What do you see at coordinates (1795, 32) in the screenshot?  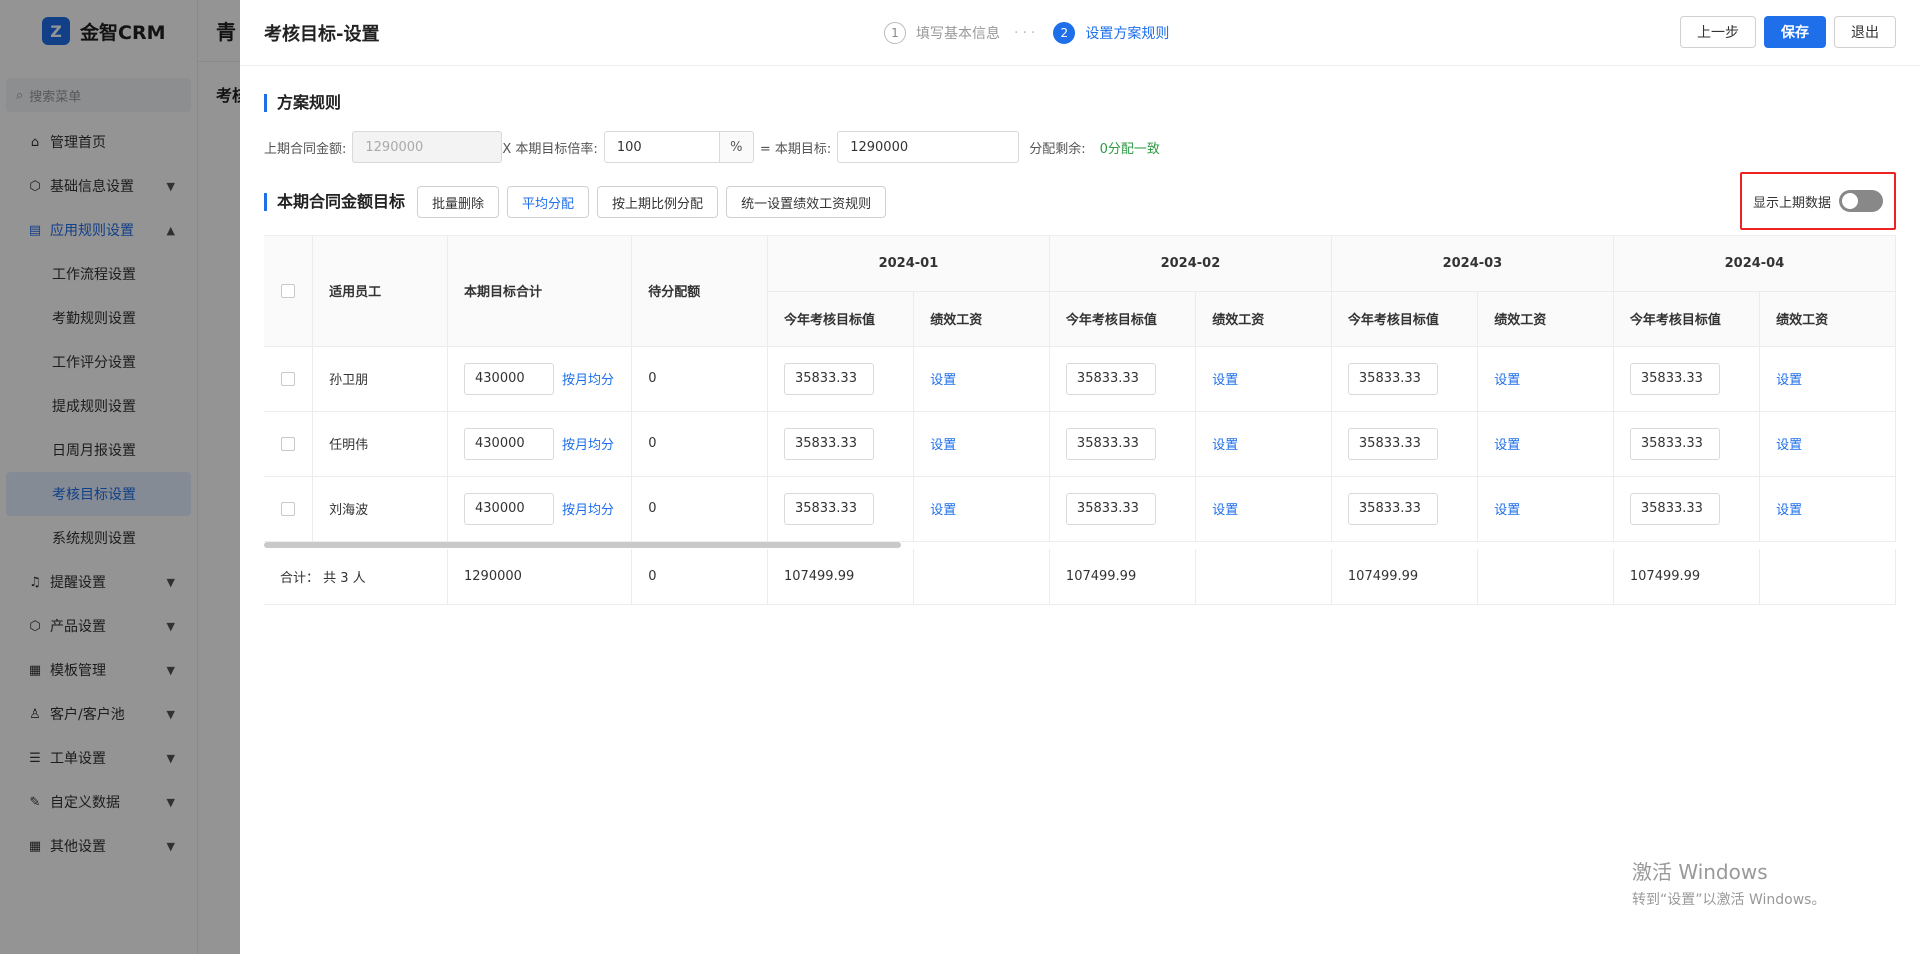 I see `save-button: 保存` at bounding box center [1795, 32].